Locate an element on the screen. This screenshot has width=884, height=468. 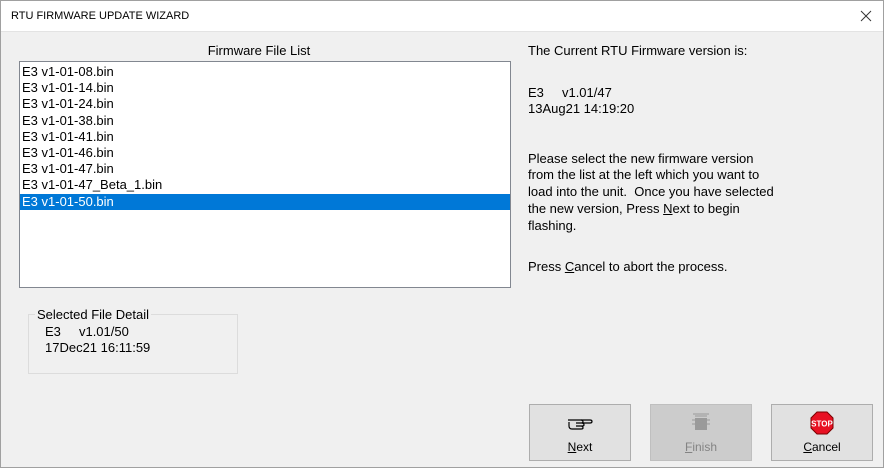
next-button: Next is located at coordinates (580, 432).